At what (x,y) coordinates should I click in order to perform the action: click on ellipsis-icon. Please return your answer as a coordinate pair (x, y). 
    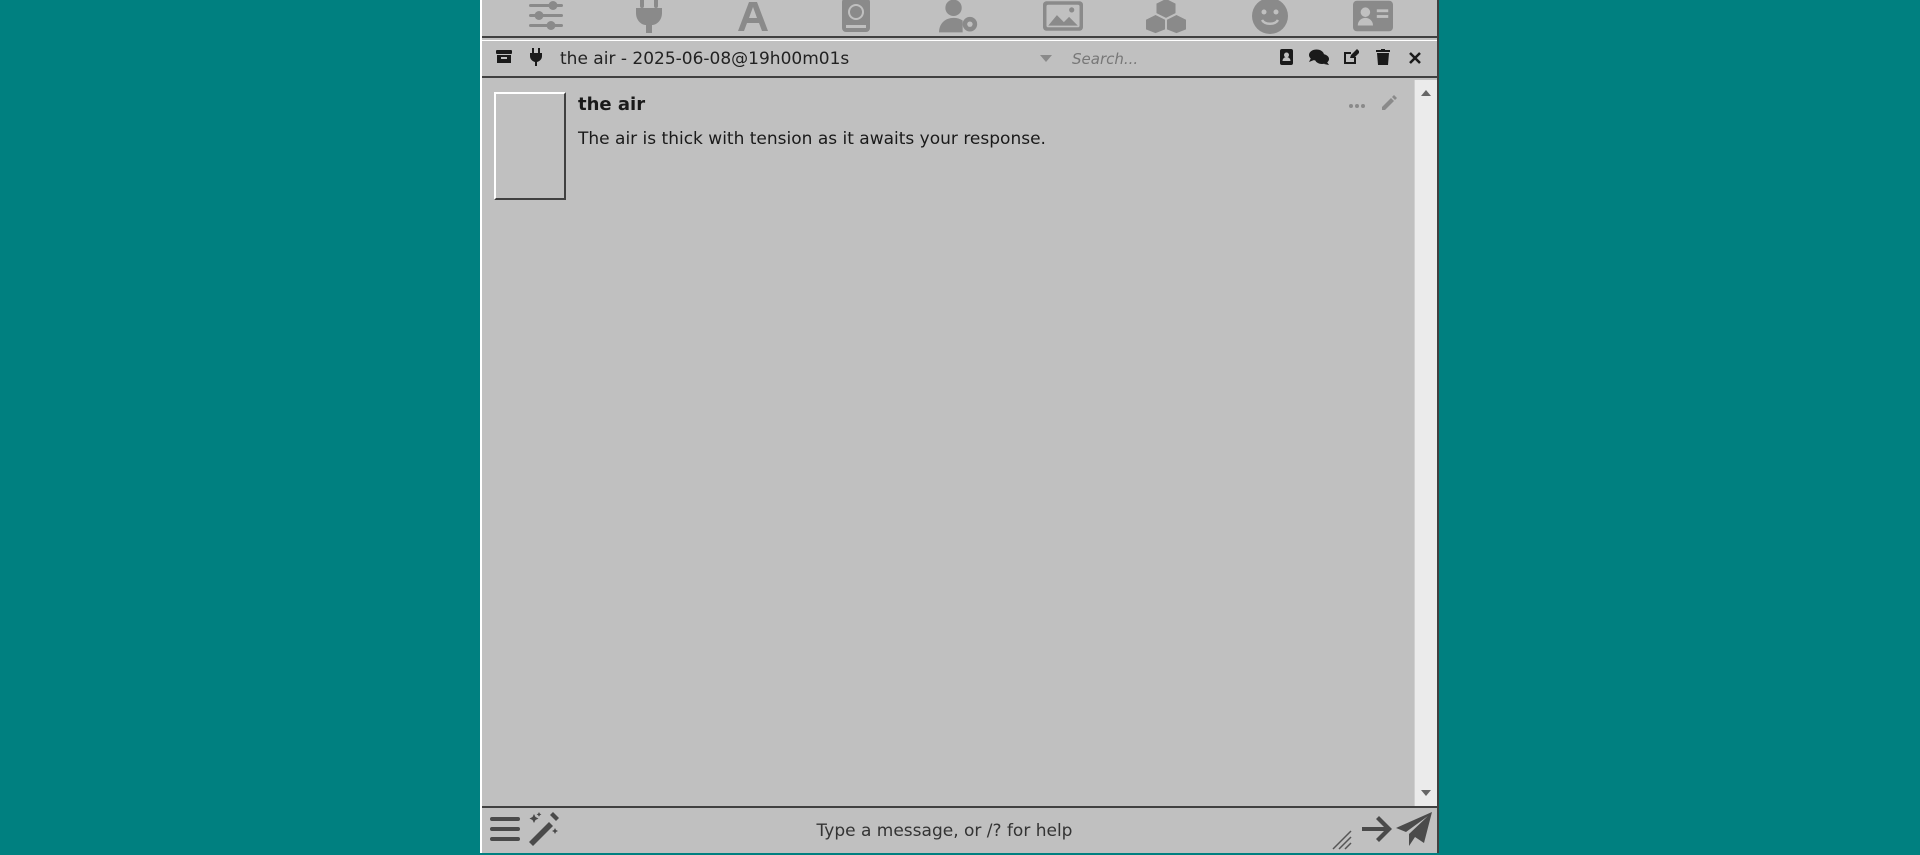
    Looking at the image, I should click on (1357, 103).